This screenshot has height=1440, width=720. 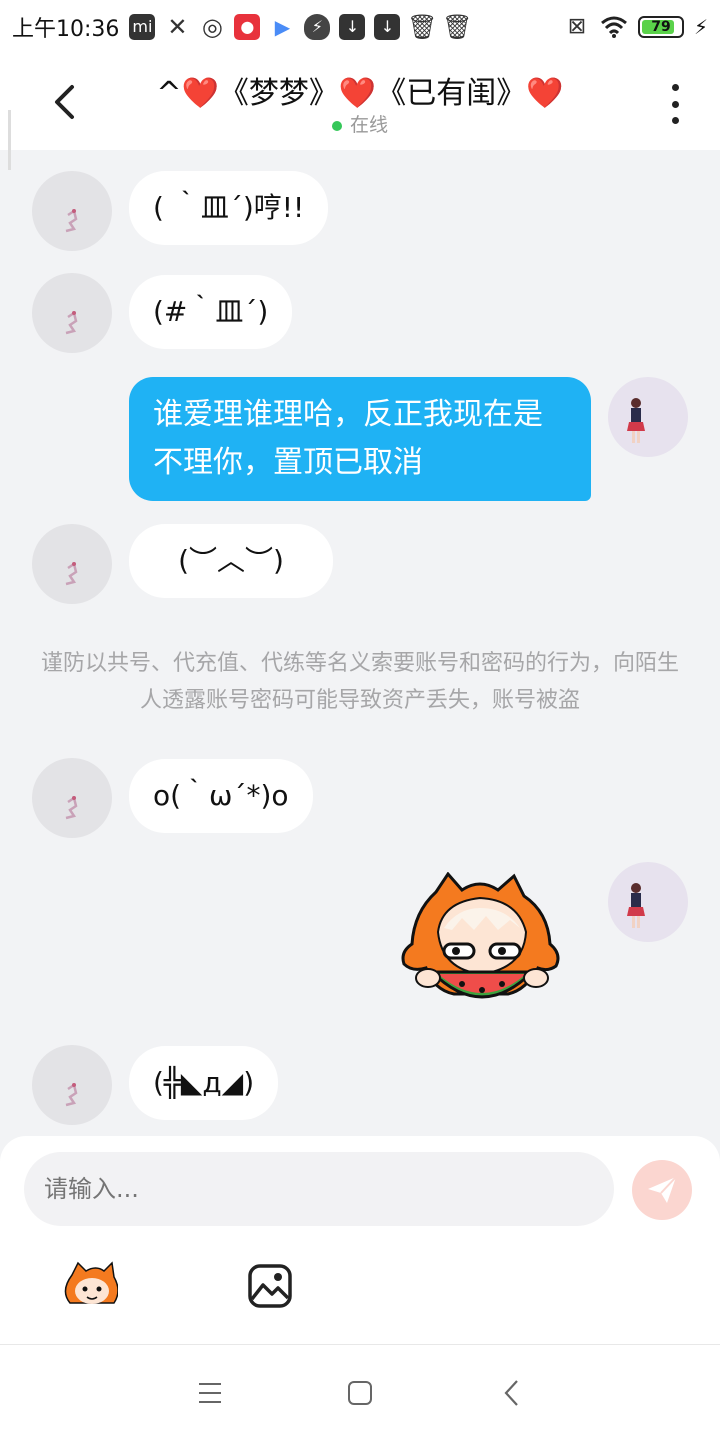 What do you see at coordinates (700, 27) in the screenshot?
I see `charging-icon: ⚡` at bounding box center [700, 27].